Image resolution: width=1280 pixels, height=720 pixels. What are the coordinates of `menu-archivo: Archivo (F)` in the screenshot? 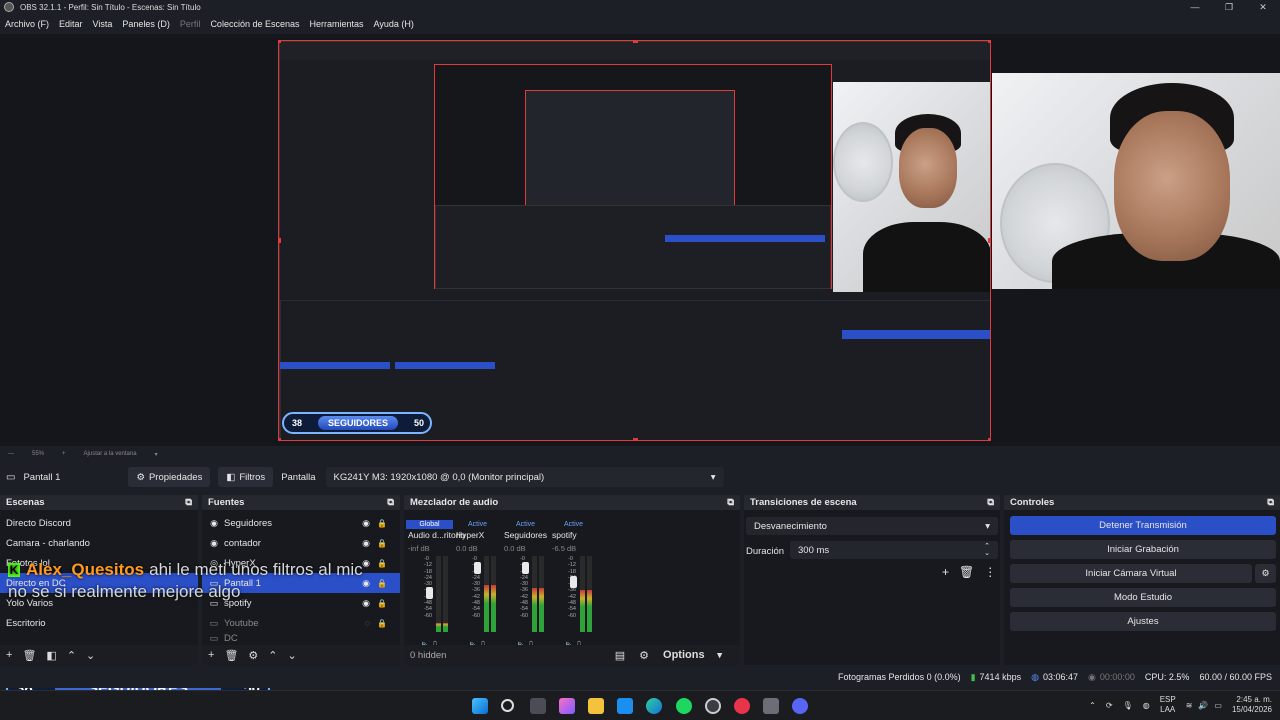 It's located at (27, 24).